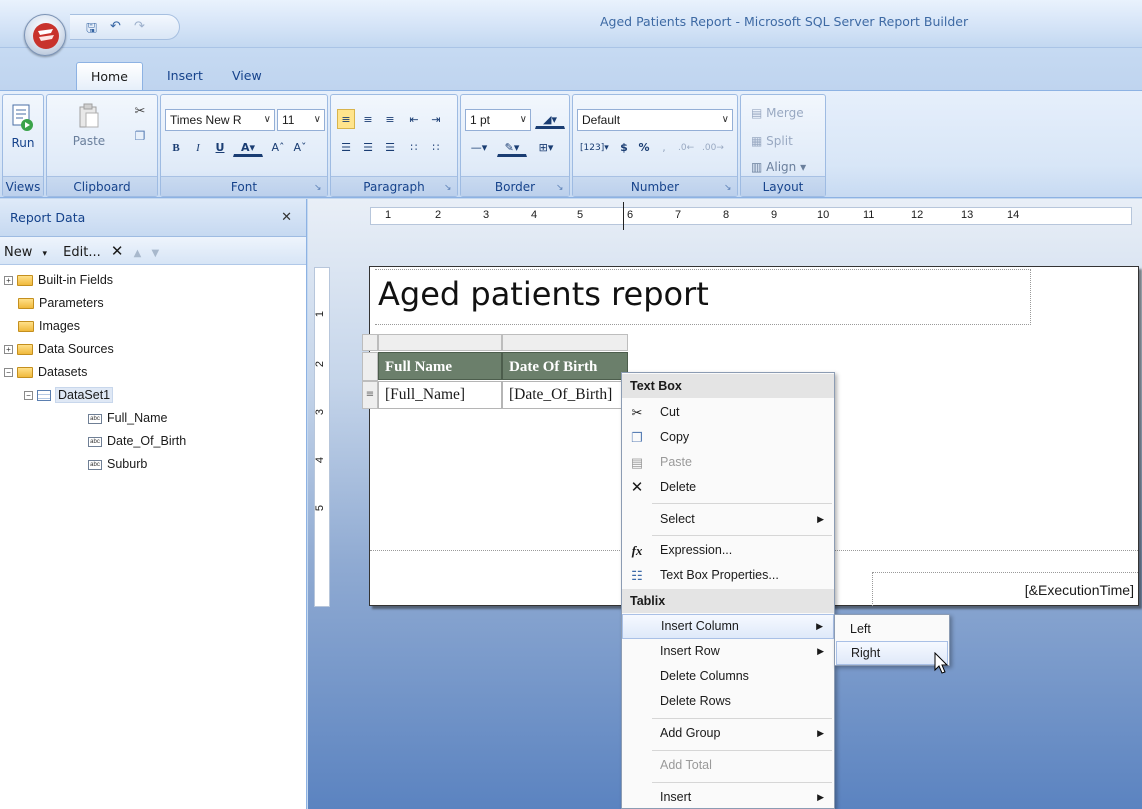 The image size is (1142, 809). What do you see at coordinates (440, 366) in the screenshot?
I see `header-cell-full-name: Full Name` at bounding box center [440, 366].